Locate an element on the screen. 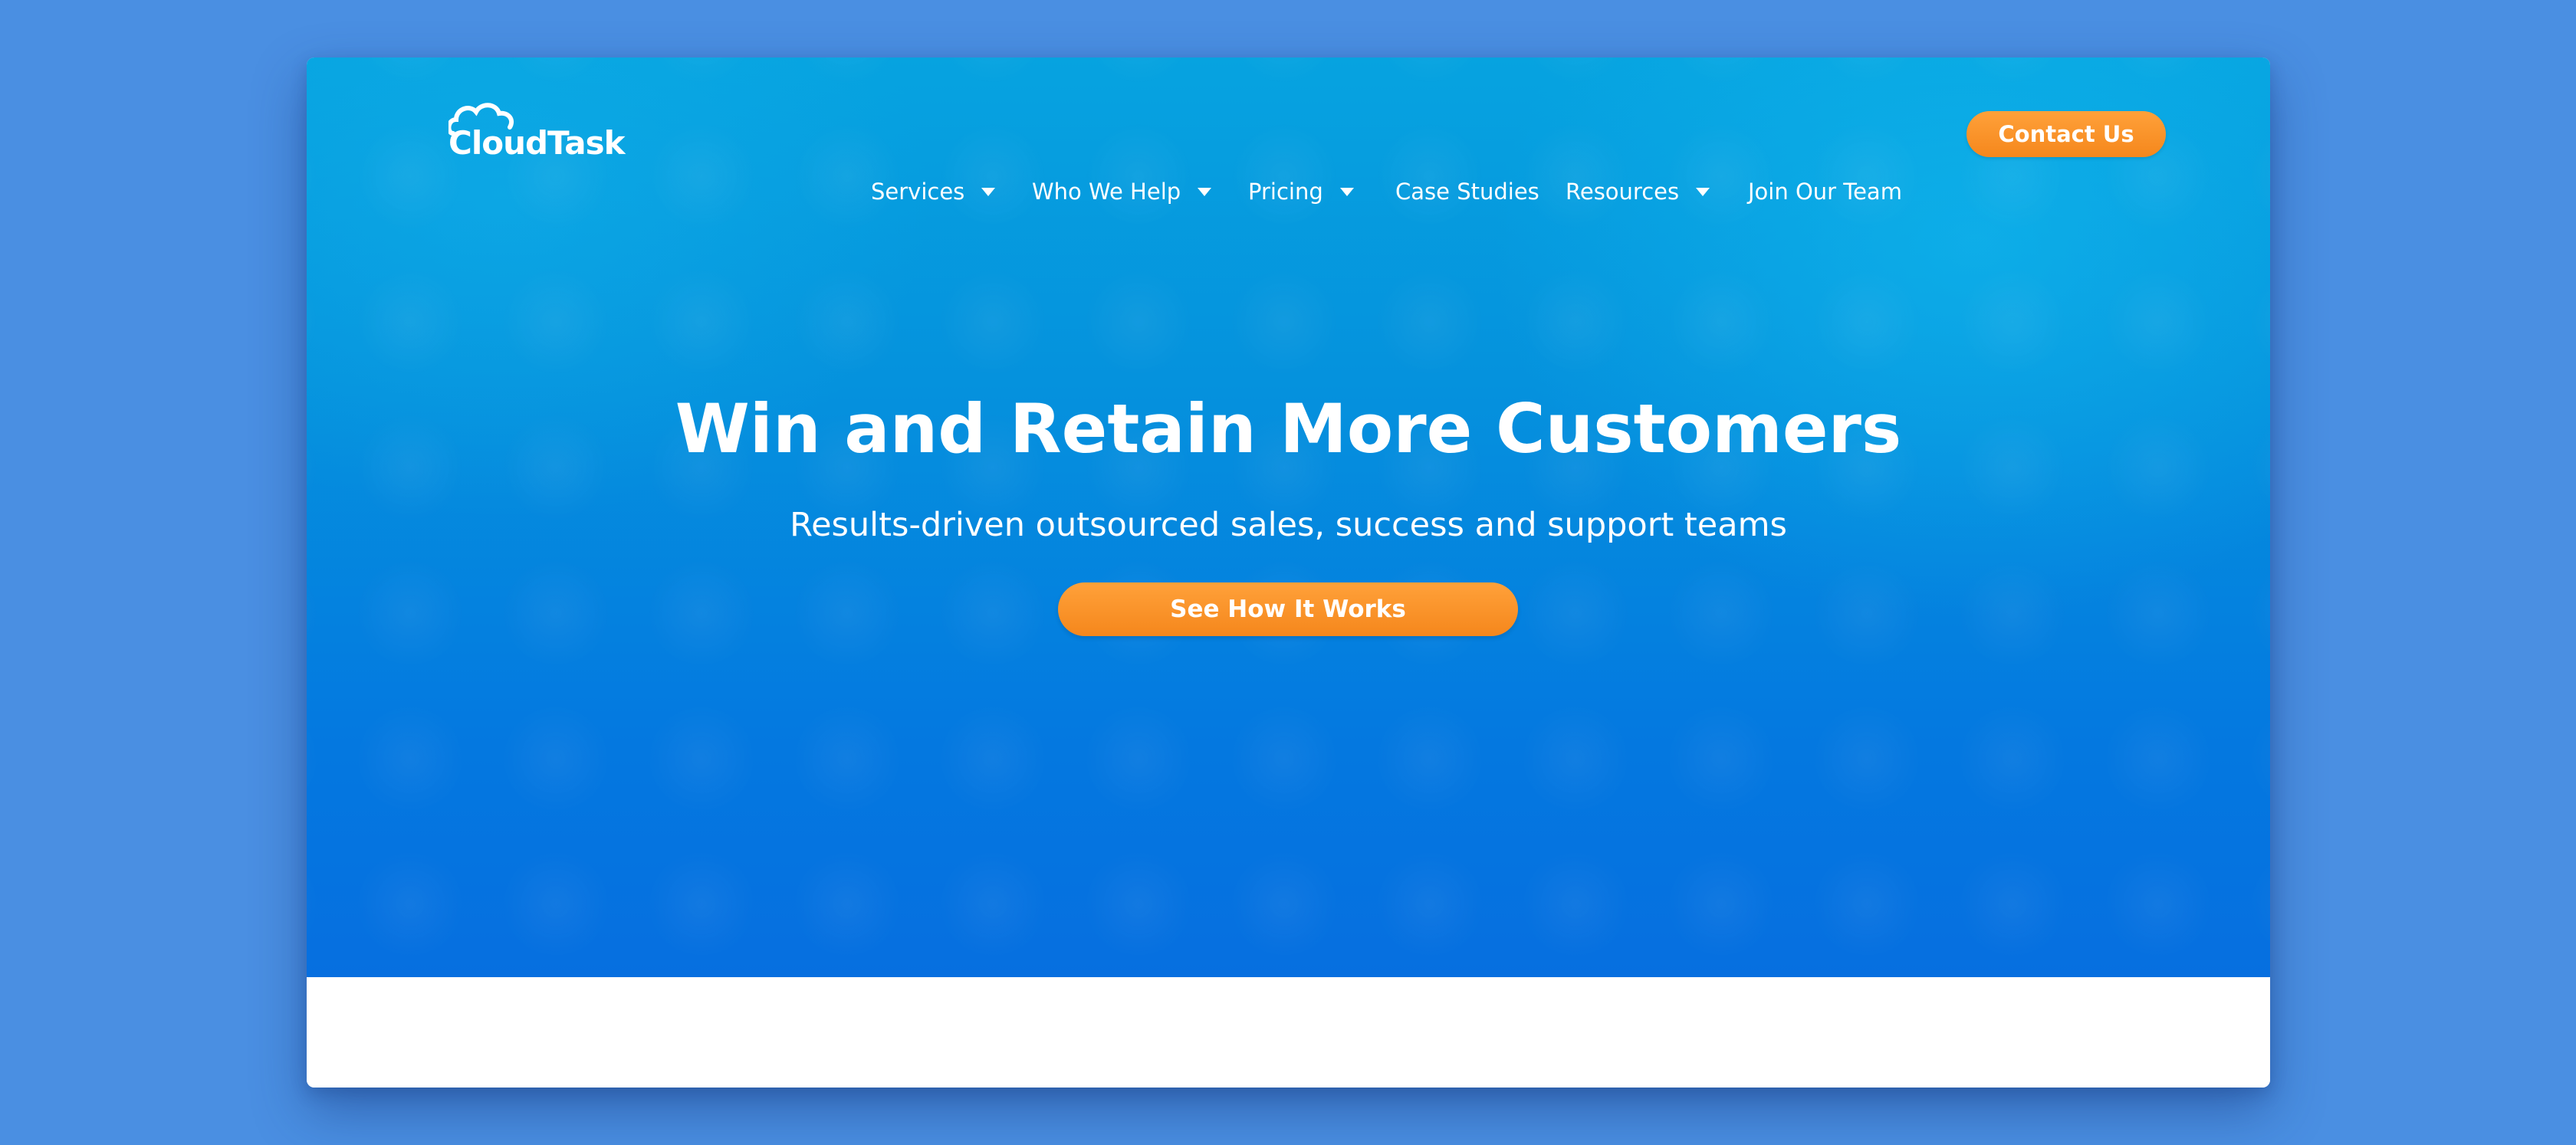 The height and width of the screenshot is (1145, 2576). nav-item-pricing: Pricing is located at coordinates (1301, 191).